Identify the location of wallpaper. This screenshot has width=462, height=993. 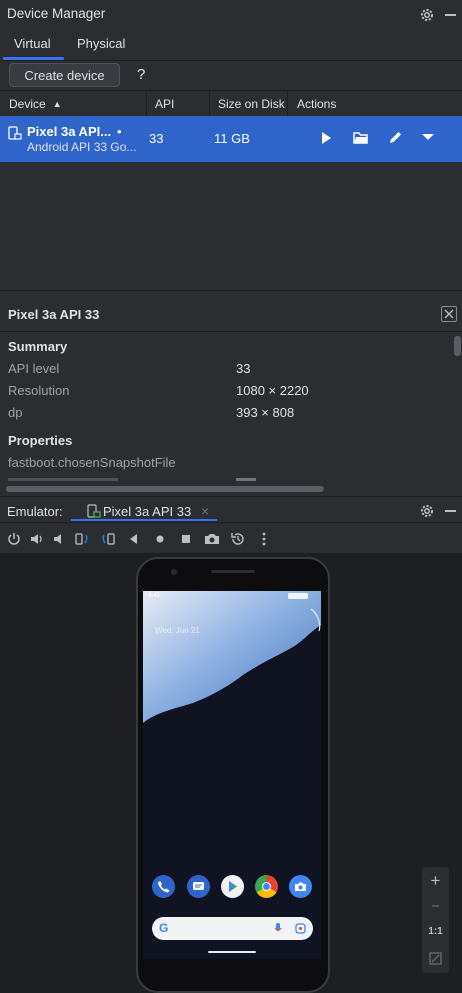
(232, 775).